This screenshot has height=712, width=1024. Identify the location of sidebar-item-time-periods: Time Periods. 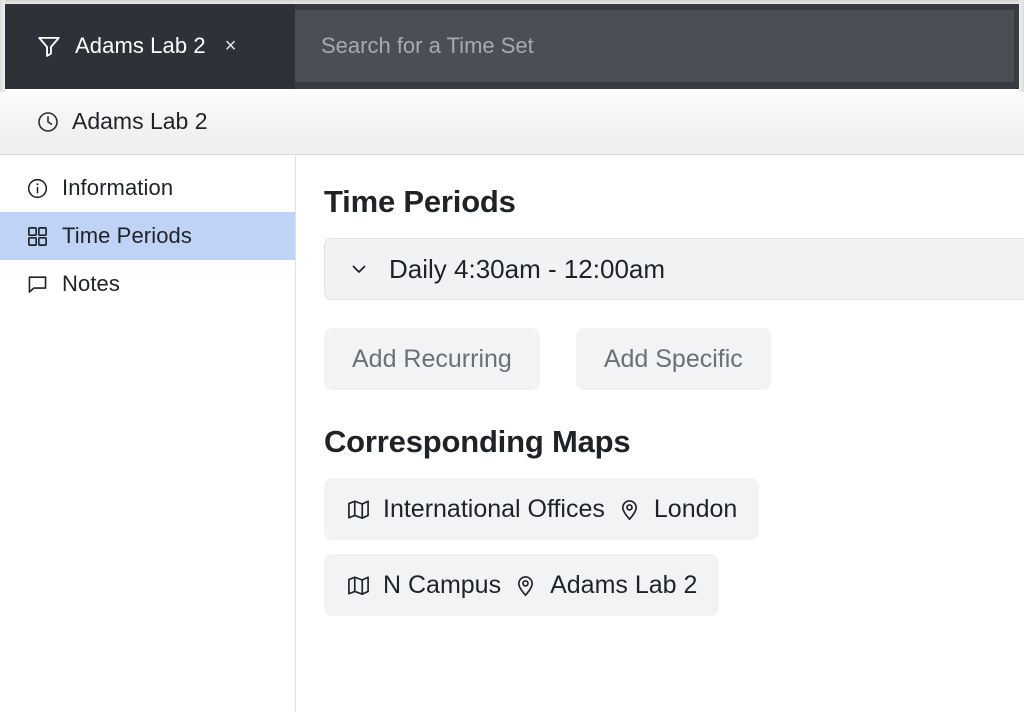
(147, 236).